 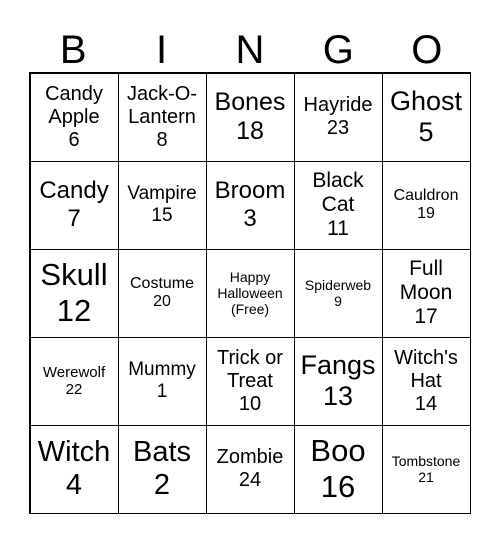 What do you see at coordinates (162, 139) in the screenshot?
I see `cell-number: 8` at bounding box center [162, 139].